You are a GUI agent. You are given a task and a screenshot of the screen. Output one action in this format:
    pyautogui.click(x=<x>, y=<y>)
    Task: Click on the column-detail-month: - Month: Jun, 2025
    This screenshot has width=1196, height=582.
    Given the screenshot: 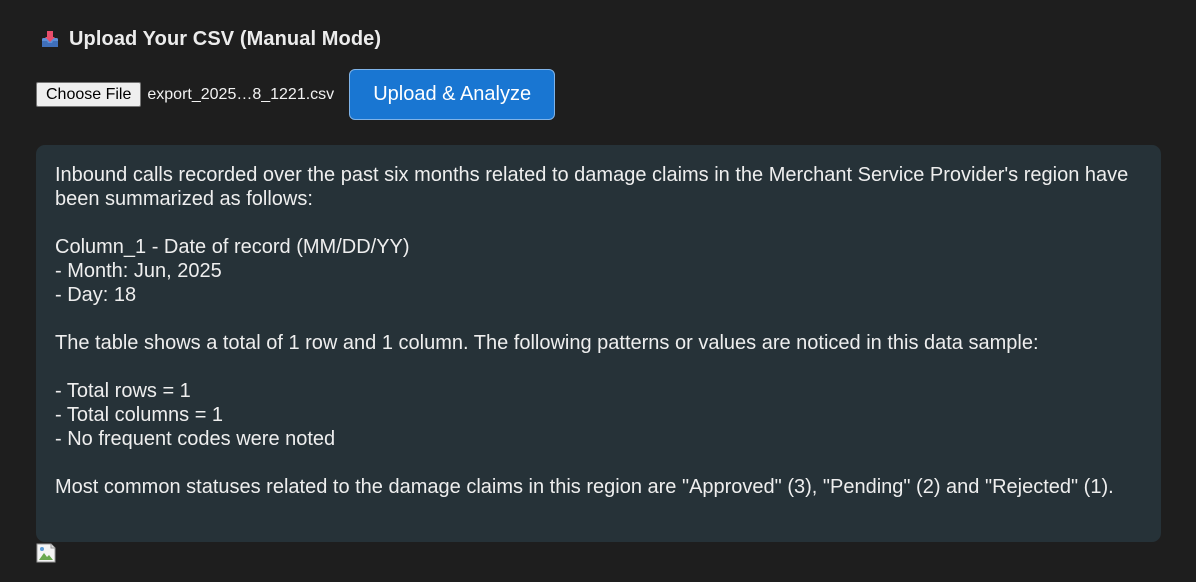 What is the action you would take?
    pyautogui.click(x=138, y=271)
    